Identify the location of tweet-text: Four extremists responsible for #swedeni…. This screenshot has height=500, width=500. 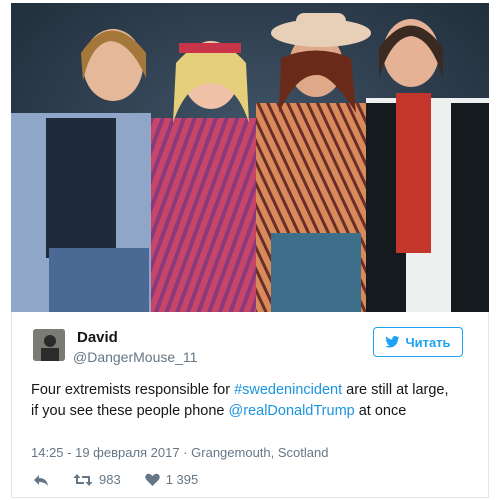
(241, 401).